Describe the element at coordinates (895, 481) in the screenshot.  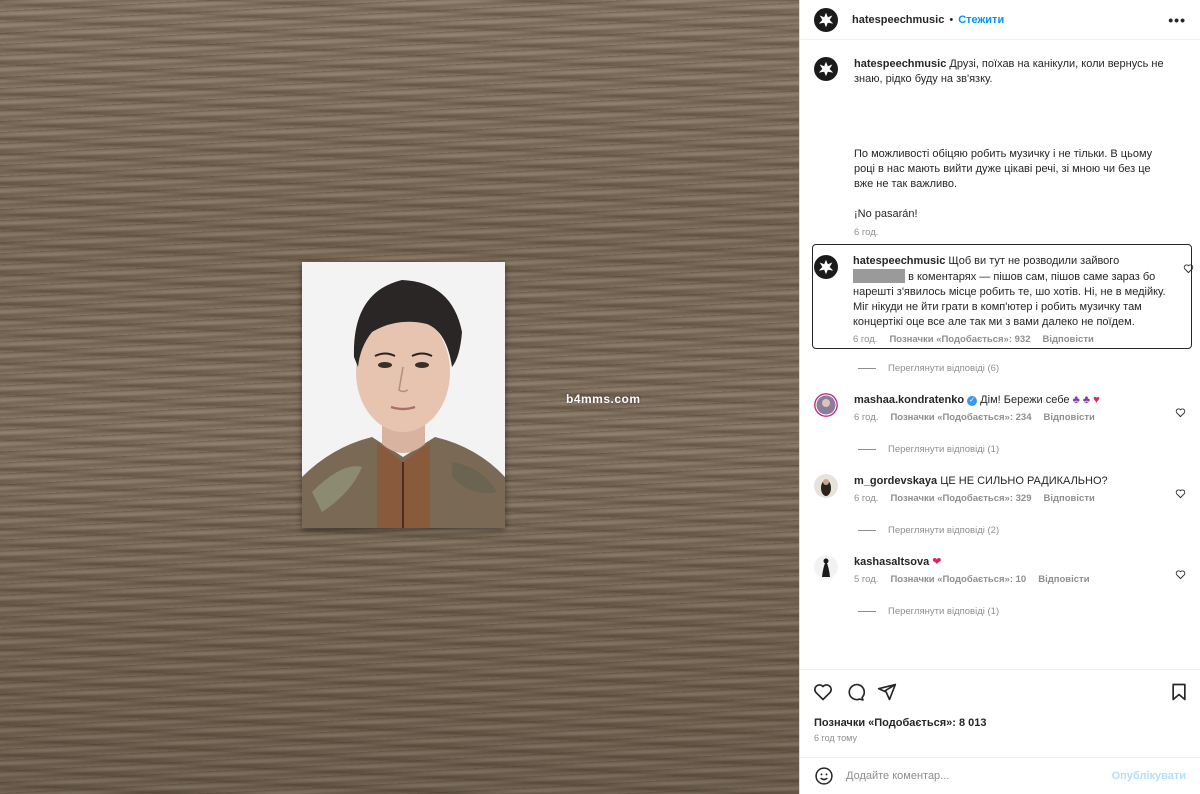
I see `comment-username: m_gordevskaya` at that location.